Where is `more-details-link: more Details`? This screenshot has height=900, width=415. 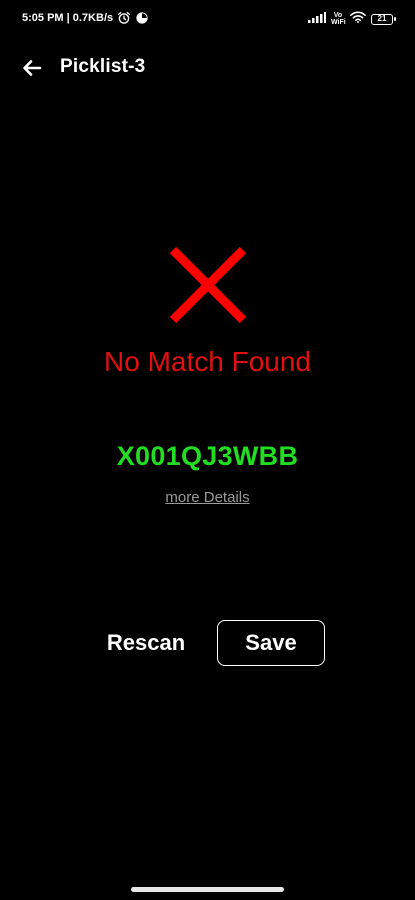 more-details-link: more Details is located at coordinates (207, 497).